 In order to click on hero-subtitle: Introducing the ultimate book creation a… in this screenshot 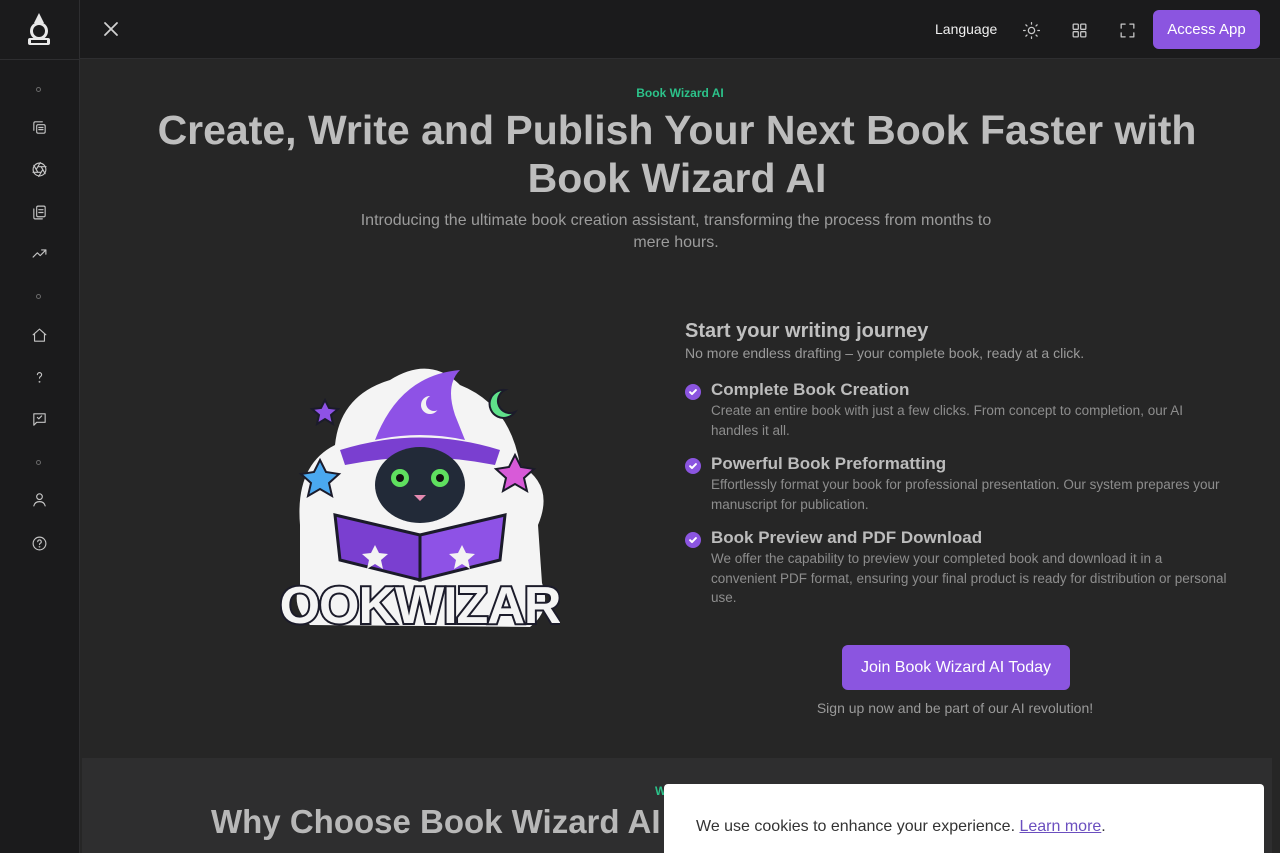, I will do `click(676, 231)`.